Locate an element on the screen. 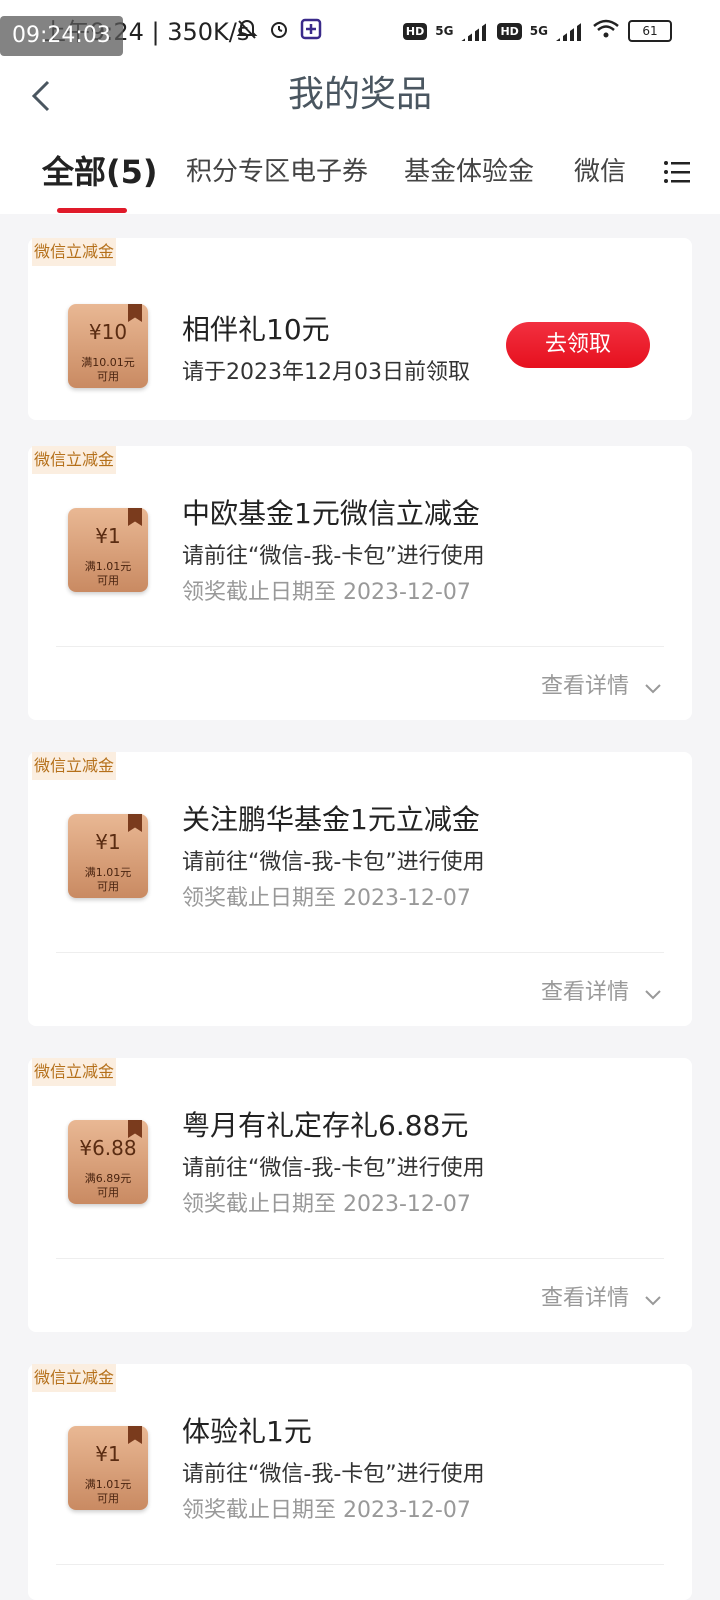  coupon-amount: ¥10 is located at coordinates (108, 332).